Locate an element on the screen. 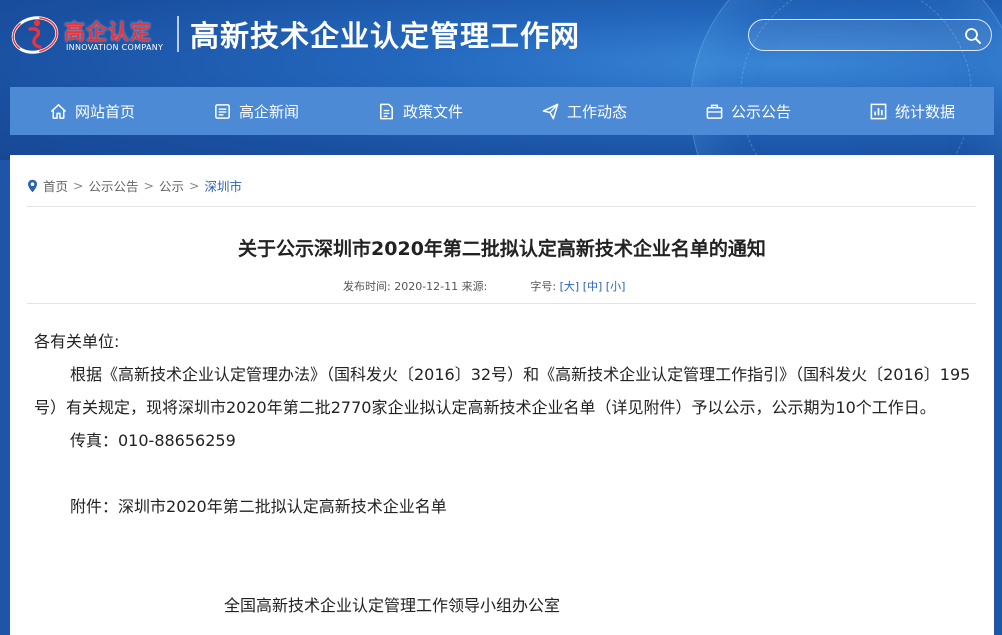 The width and height of the screenshot is (1002, 635). breadcrumb-current: 深圳市 is located at coordinates (224, 185).